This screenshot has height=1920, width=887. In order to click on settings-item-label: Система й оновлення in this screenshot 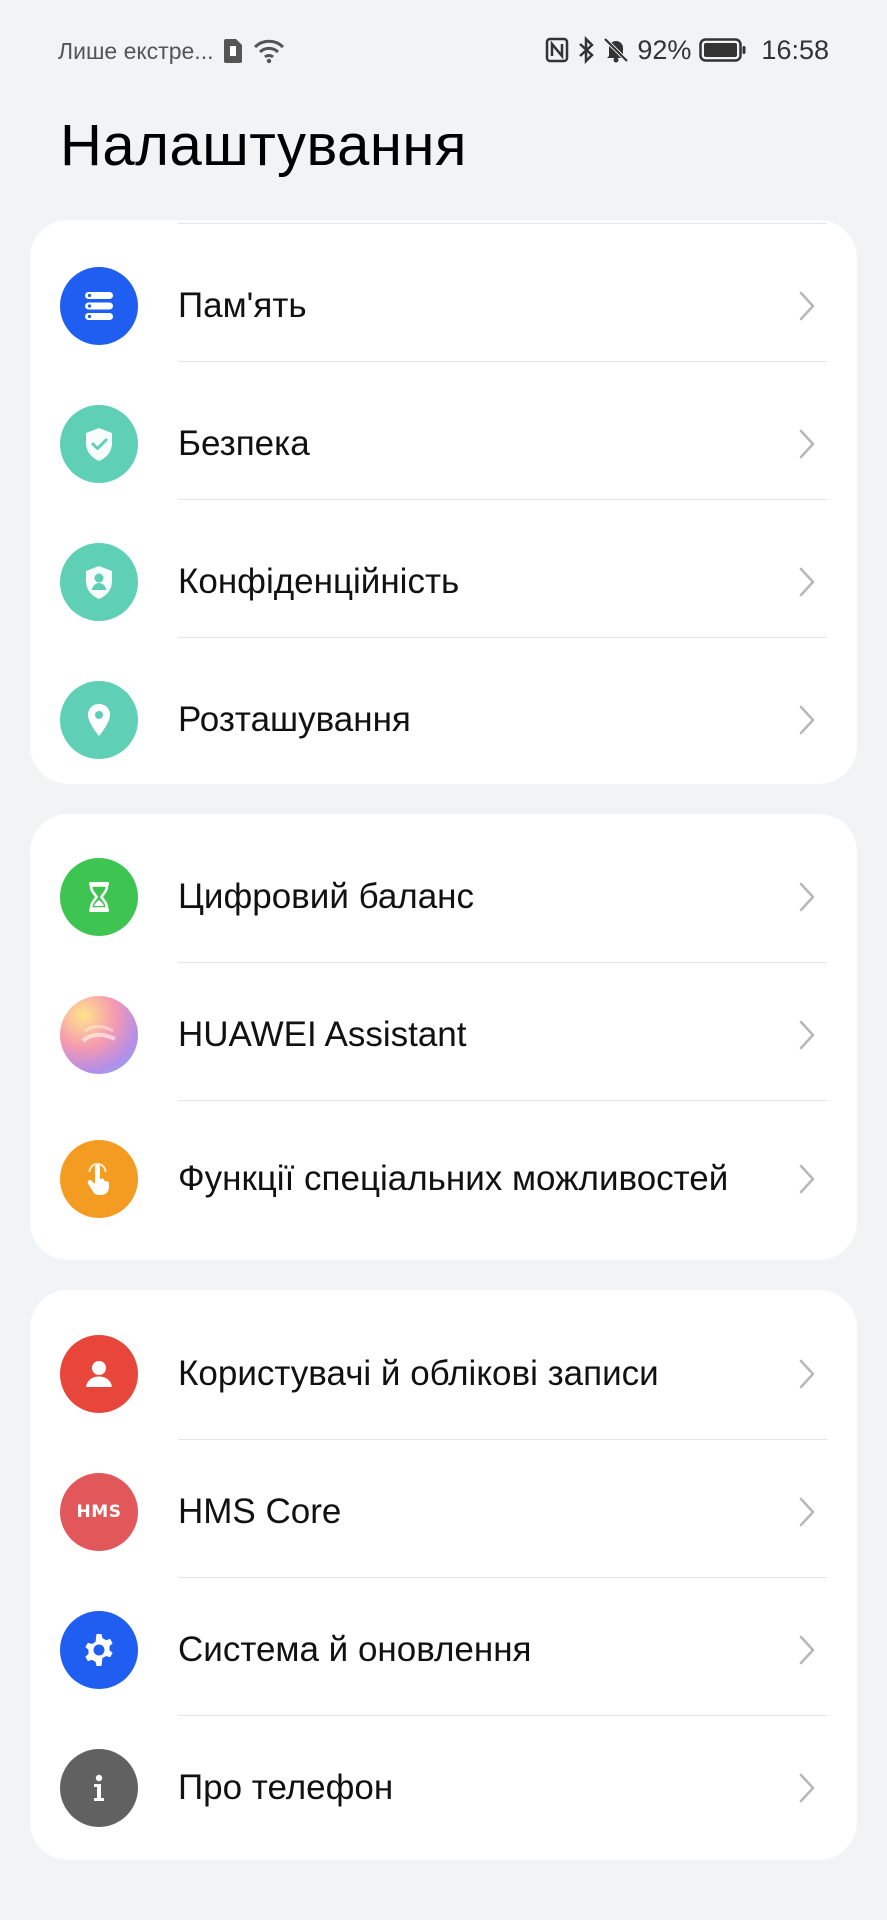, I will do `click(355, 1649)`.